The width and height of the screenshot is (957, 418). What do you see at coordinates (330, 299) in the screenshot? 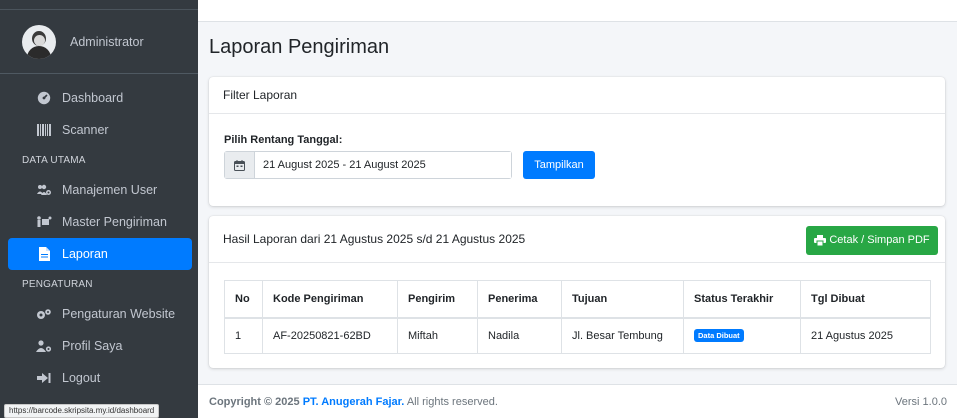
I see `column-header: Kode Pengiriman` at bounding box center [330, 299].